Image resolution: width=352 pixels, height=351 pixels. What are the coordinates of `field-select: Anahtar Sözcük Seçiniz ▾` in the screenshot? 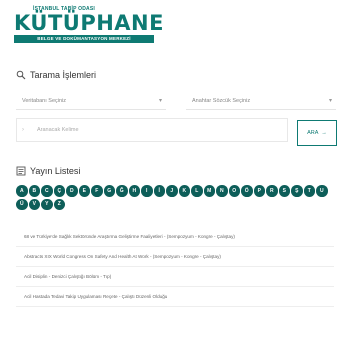 It's located at (261, 101).